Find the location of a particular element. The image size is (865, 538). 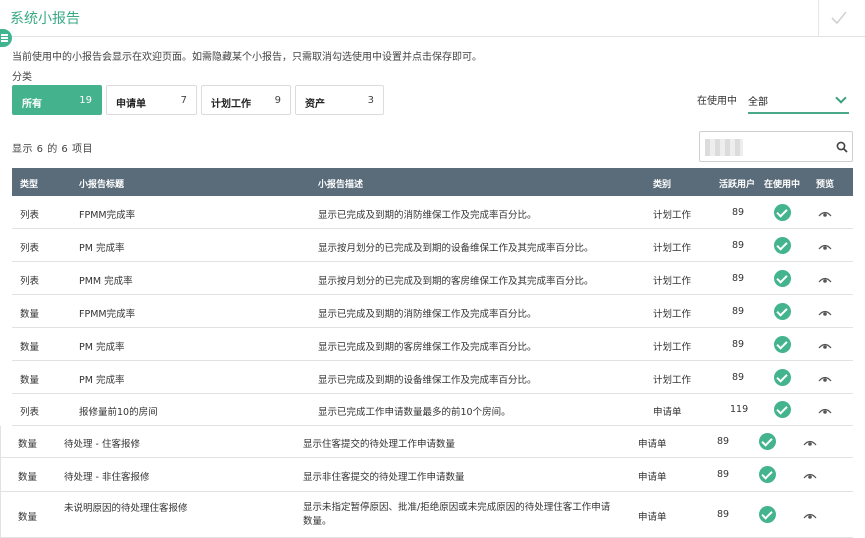

table-row: 数量 PM 完成率 显示已完成及到期的客房维保工作及完成率百分比。 计划工作 89 is located at coordinates (432, 344).